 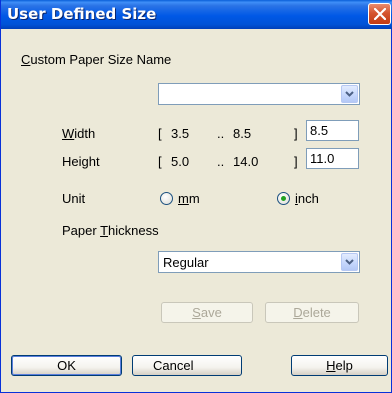 I want to click on cancel-button: Cancel, so click(x=187, y=365).